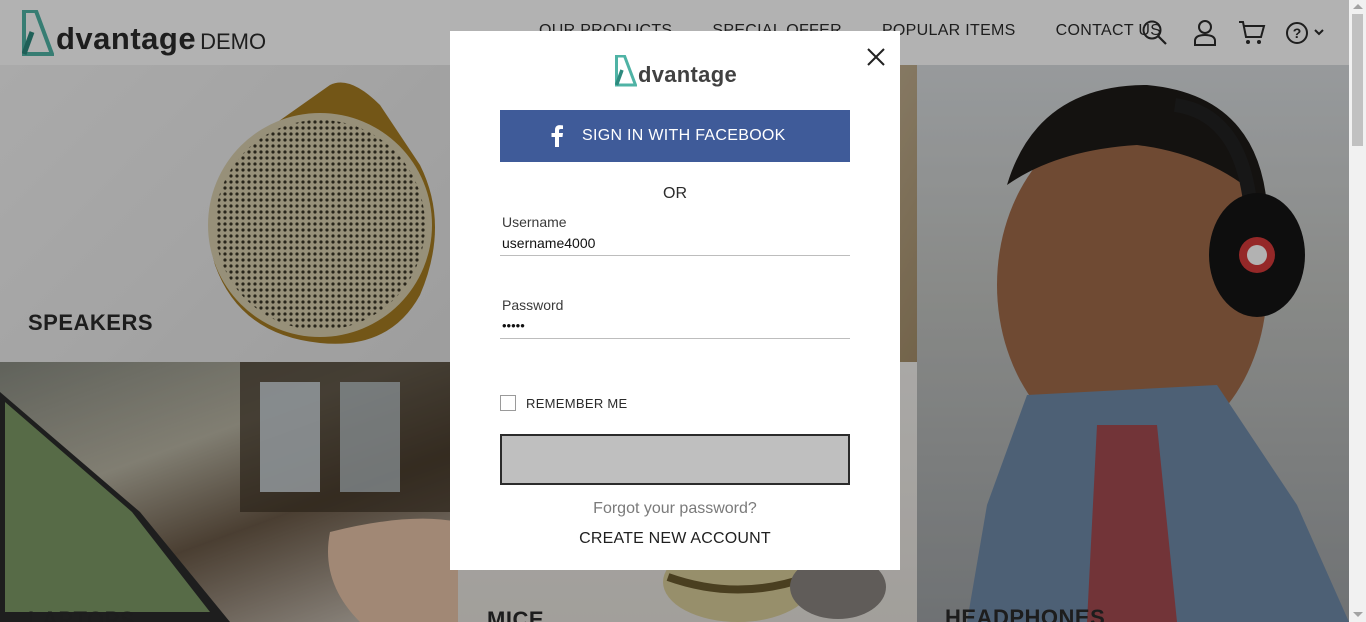 This screenshot has width=1366, height=622. What do you see at coordinates (1357, 80) in the screenshot?
I see `scrollbar-thumb` at bounding box center [1357, 80].